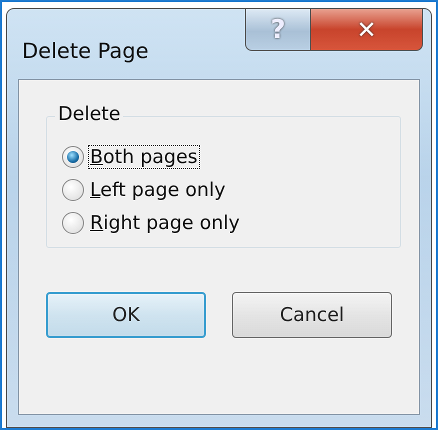  What do you see at coordinates (367, 30) in the screenshot?
I see `close-button: ✕` at bounding box center [367, 30].